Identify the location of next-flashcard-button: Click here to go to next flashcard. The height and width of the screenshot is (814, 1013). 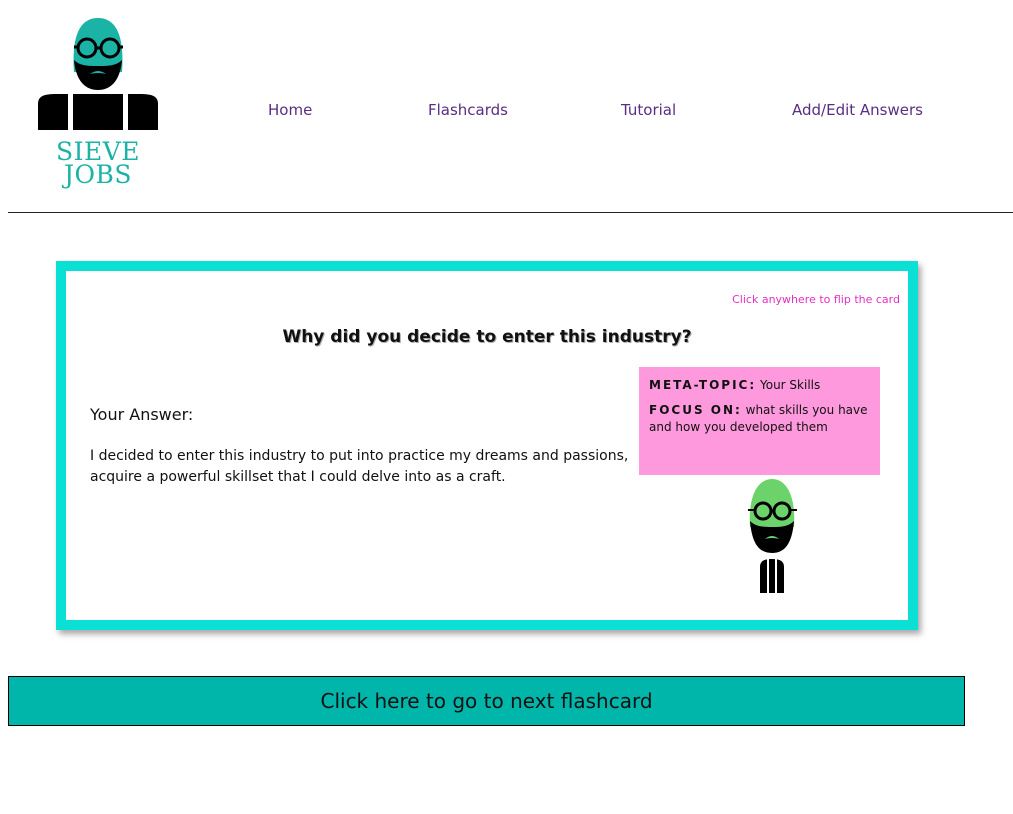
(486, 701).